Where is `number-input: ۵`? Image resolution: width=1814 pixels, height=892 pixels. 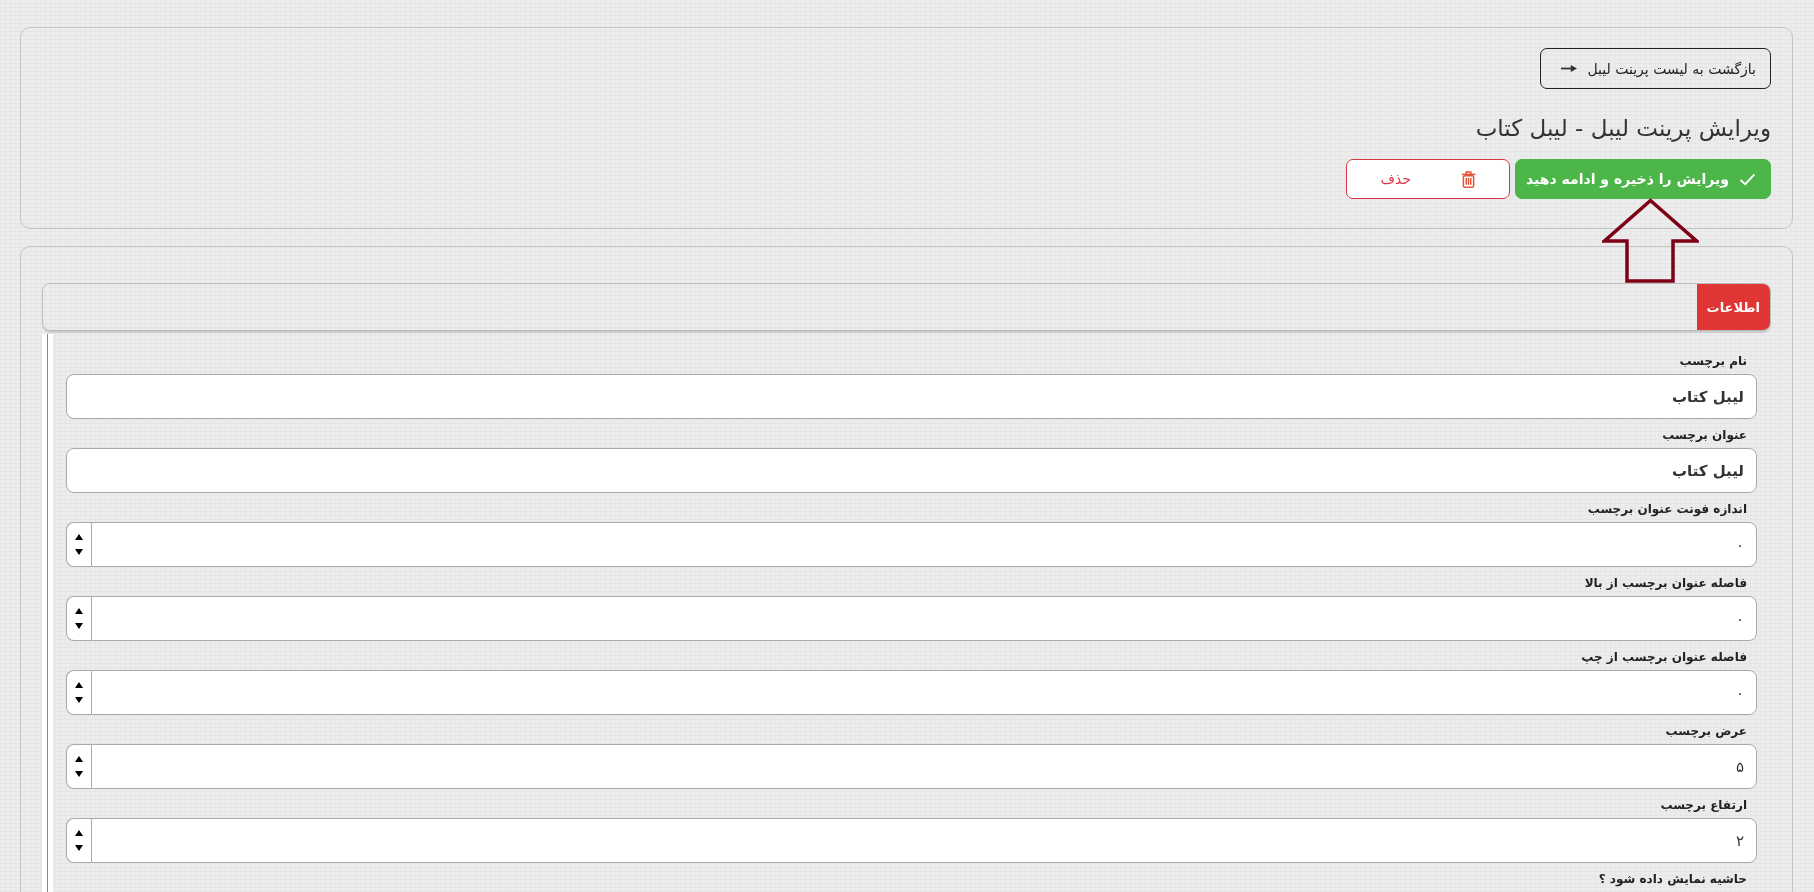
number-input: ۵ is located at coordinates (924, 766).